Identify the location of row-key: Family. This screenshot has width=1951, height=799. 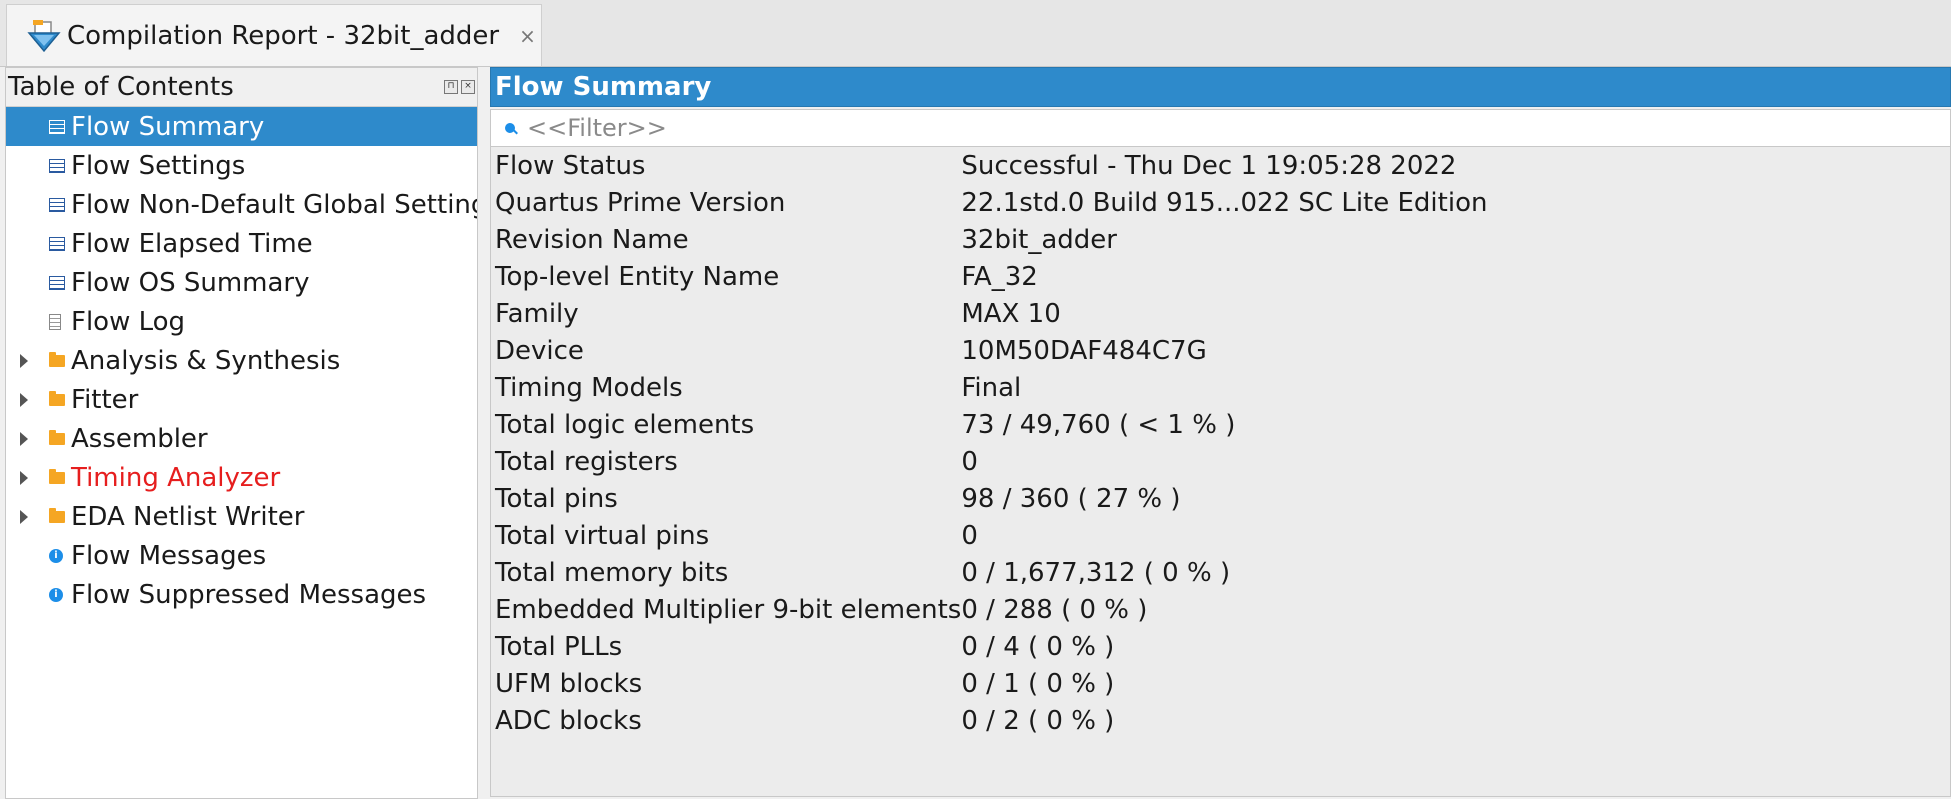
(537, 313).